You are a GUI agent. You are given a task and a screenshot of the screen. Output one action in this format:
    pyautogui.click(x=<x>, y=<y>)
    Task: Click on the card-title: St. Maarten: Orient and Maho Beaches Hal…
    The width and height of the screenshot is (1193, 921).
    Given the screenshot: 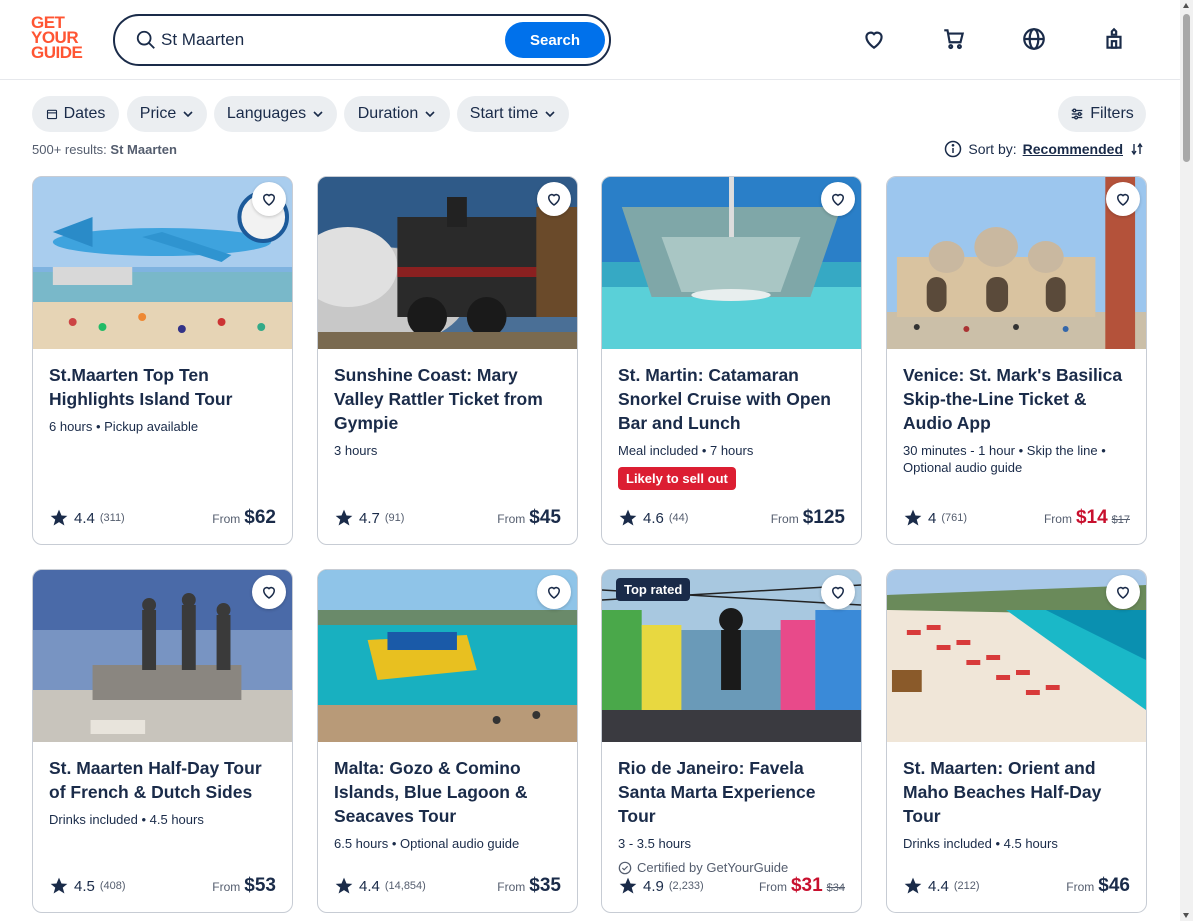 What is the action you would take?
    pyautogui.click(x=1016, y=792)
    